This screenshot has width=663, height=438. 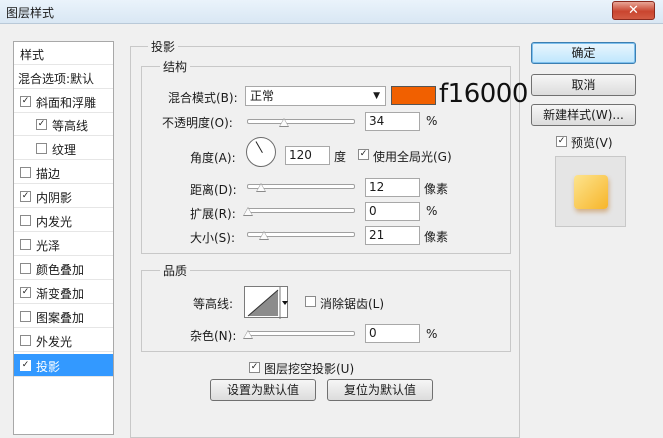 I want to click on color-hex-annotation: f16000, so click(x=483, y=94).